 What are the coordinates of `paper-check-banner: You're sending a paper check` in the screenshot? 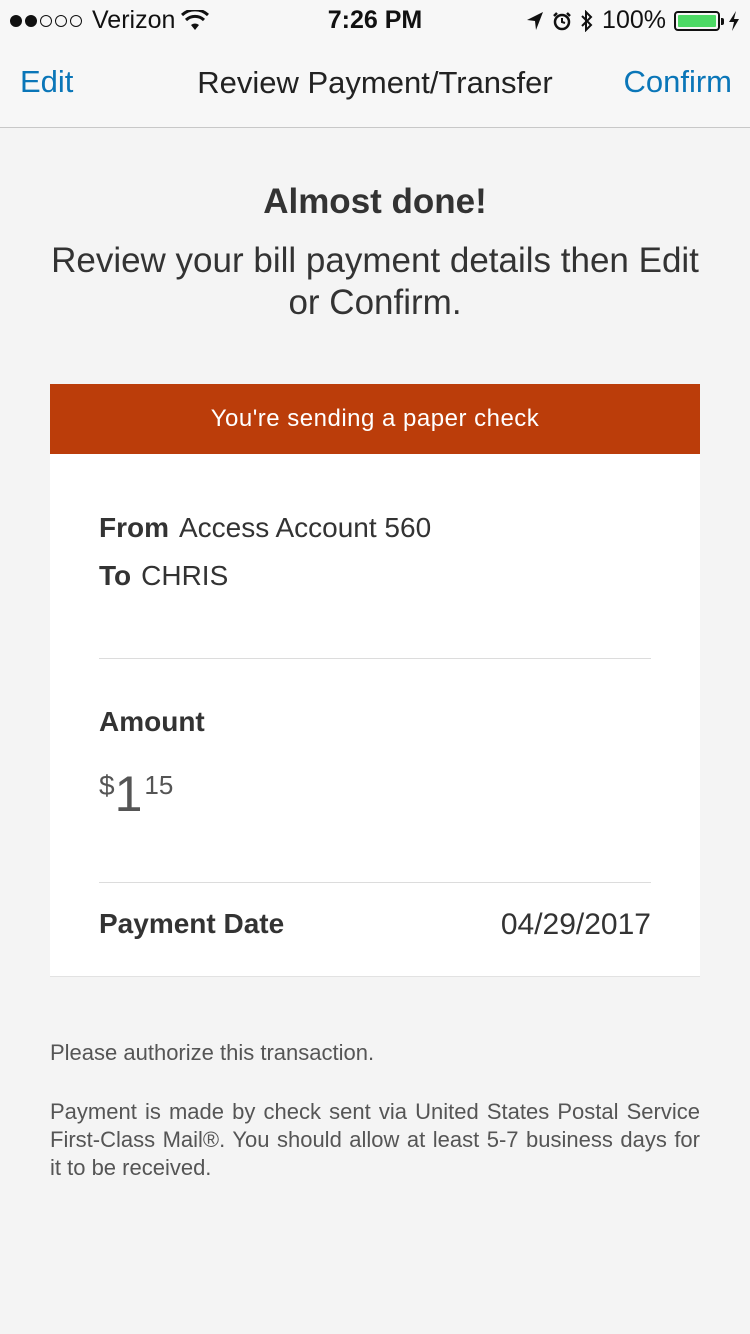 It's located at (375, 419).